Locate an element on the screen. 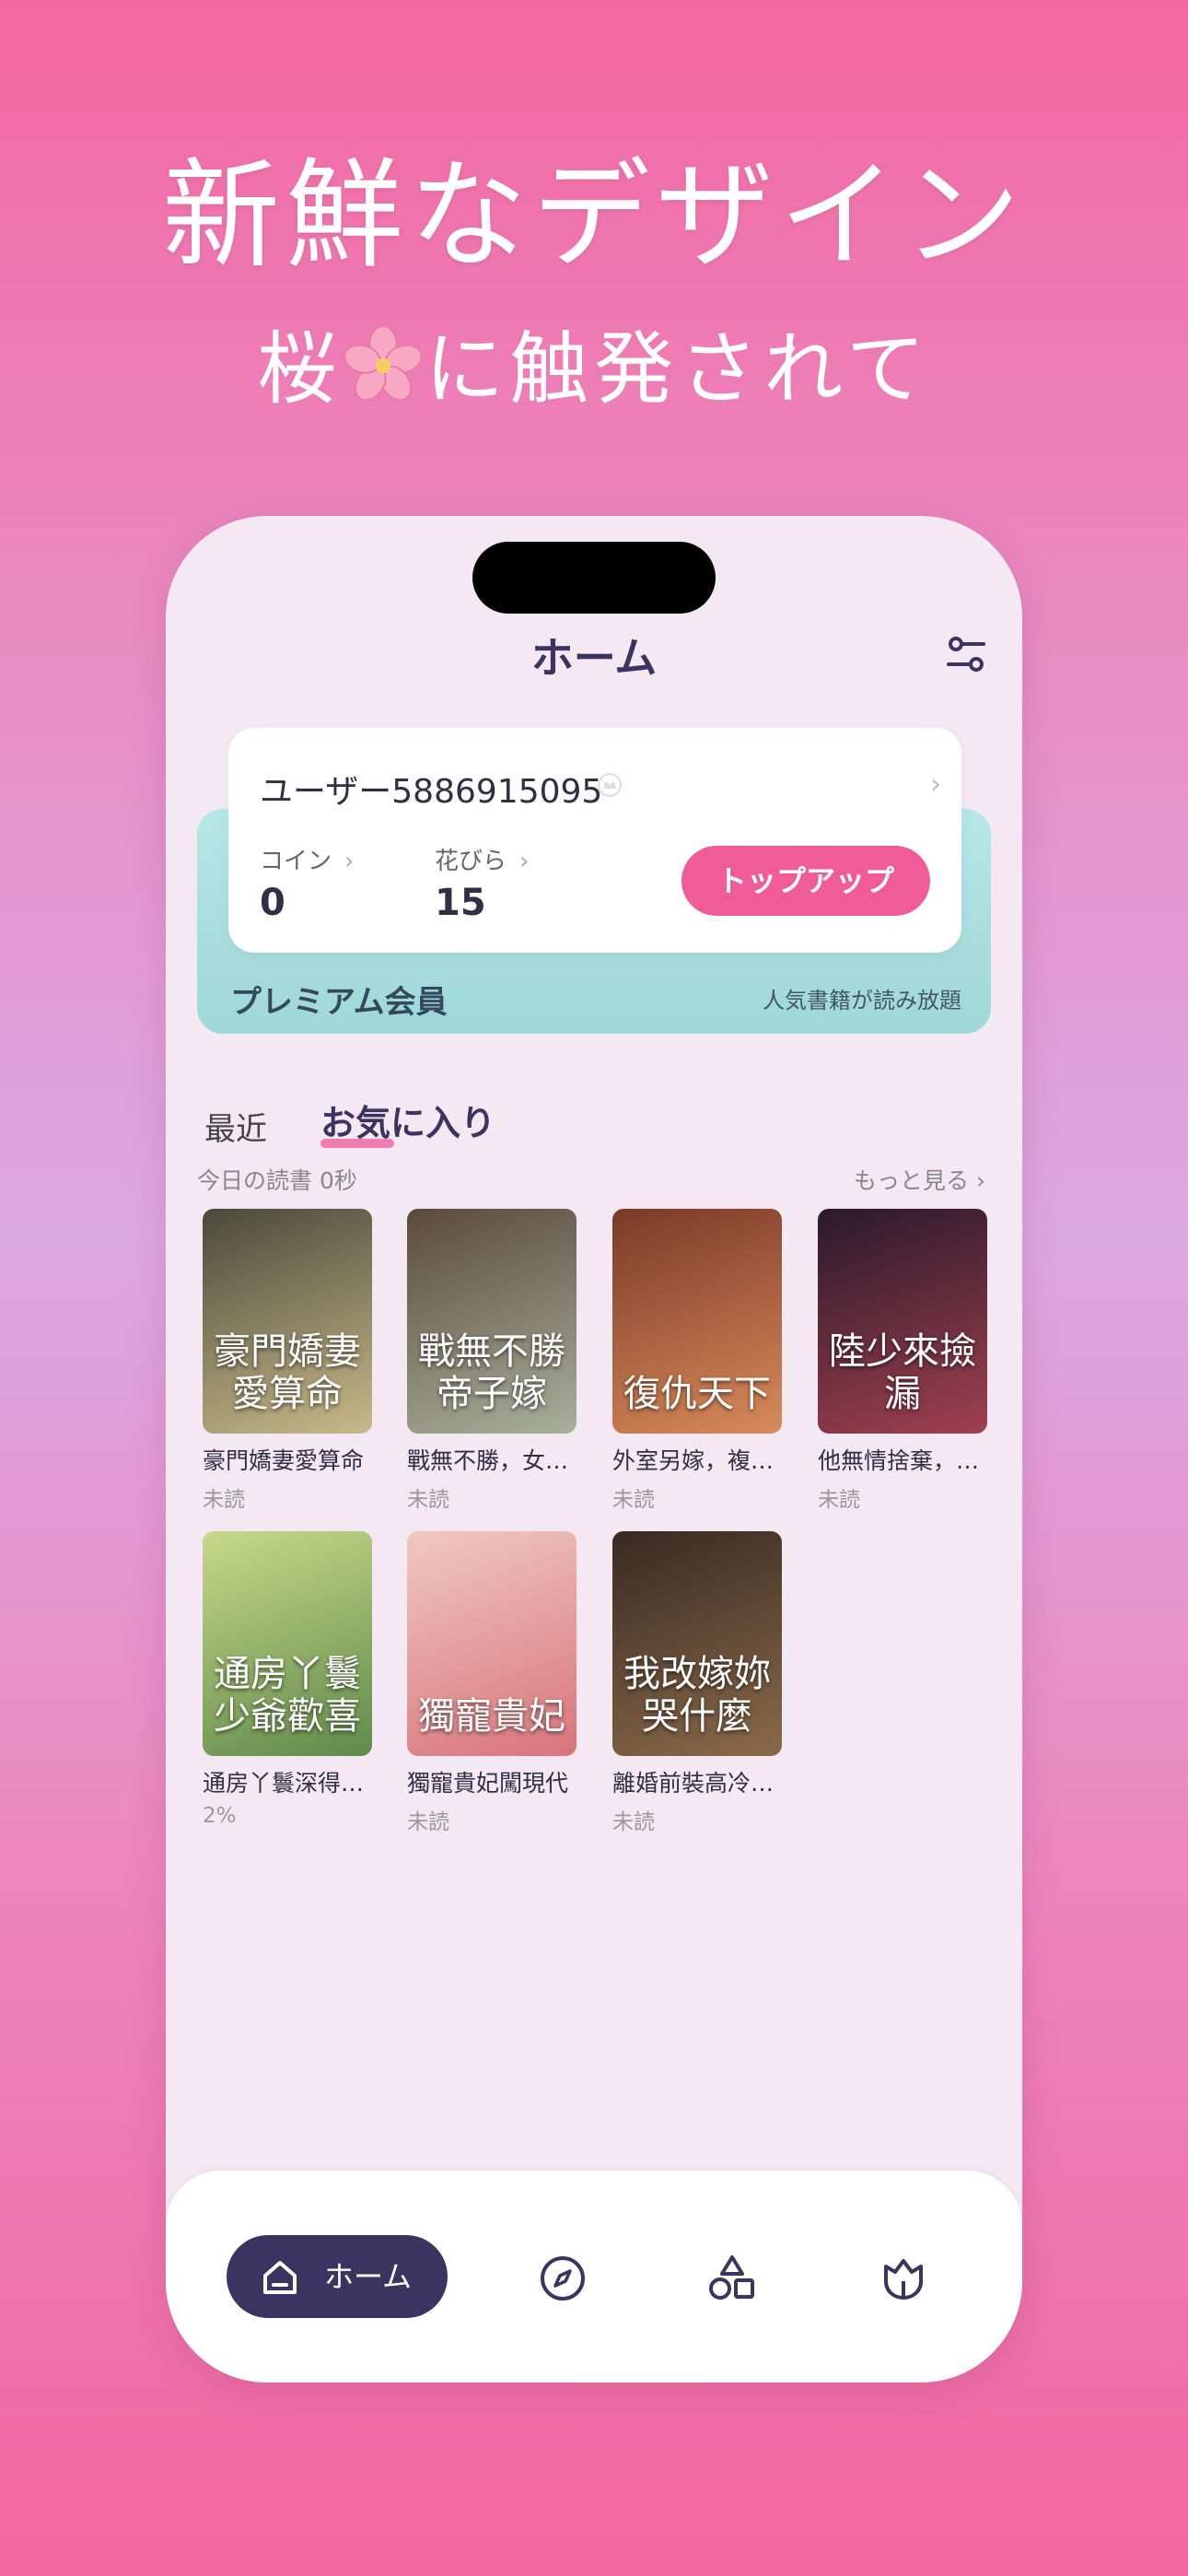 The image size is (1188, 2576). book-item: 通房丫鬟 少爺歡喜通房丫鬟深得… 2% is located at coordinates (288, 1679).